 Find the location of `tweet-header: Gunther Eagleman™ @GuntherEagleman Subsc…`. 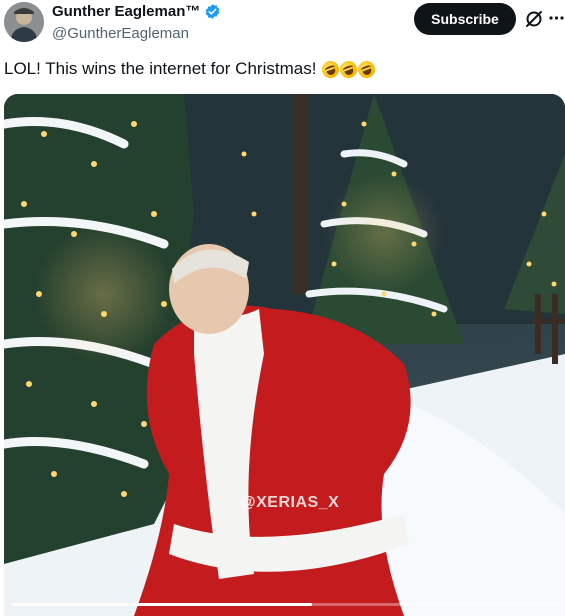

tweet-header: Gunther Eagleman™ @GuntherEagleman Subsc… is located at coordinates (282, 24).